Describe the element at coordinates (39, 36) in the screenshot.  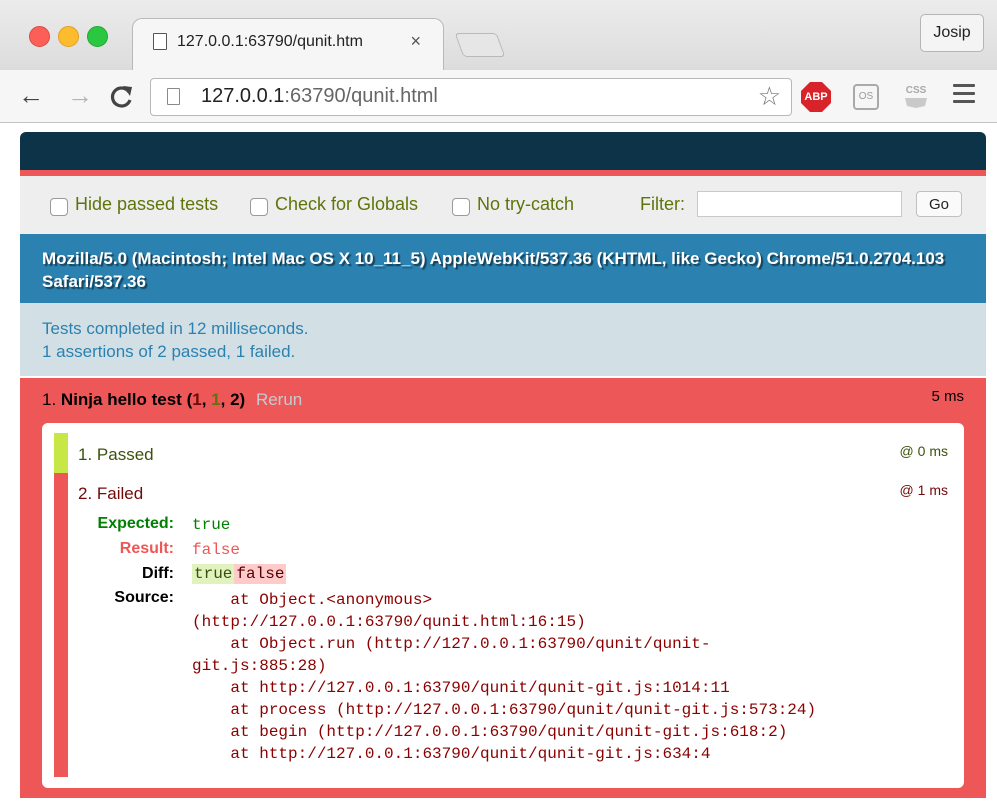
I see `close-window-button` at that location.